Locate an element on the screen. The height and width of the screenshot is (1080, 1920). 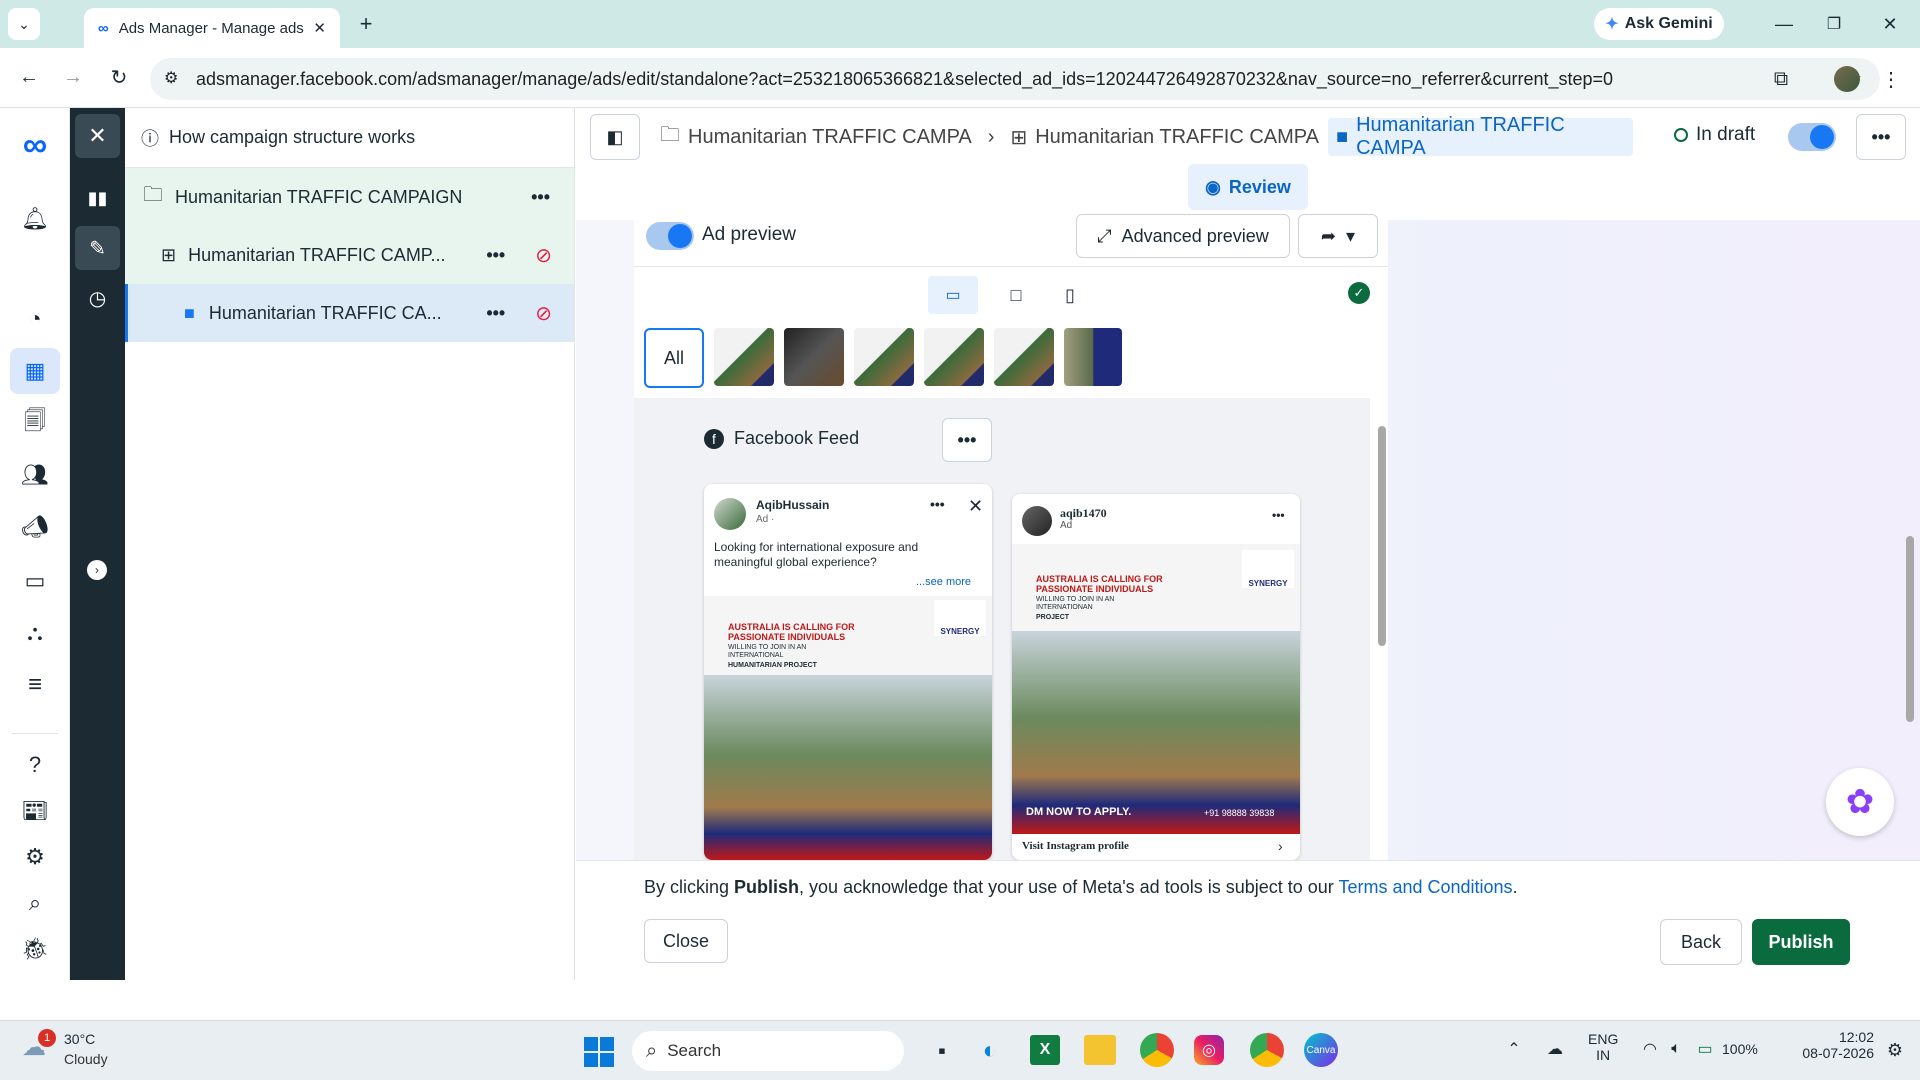
ad-preview-toggle is located at coordinates (670, 236).